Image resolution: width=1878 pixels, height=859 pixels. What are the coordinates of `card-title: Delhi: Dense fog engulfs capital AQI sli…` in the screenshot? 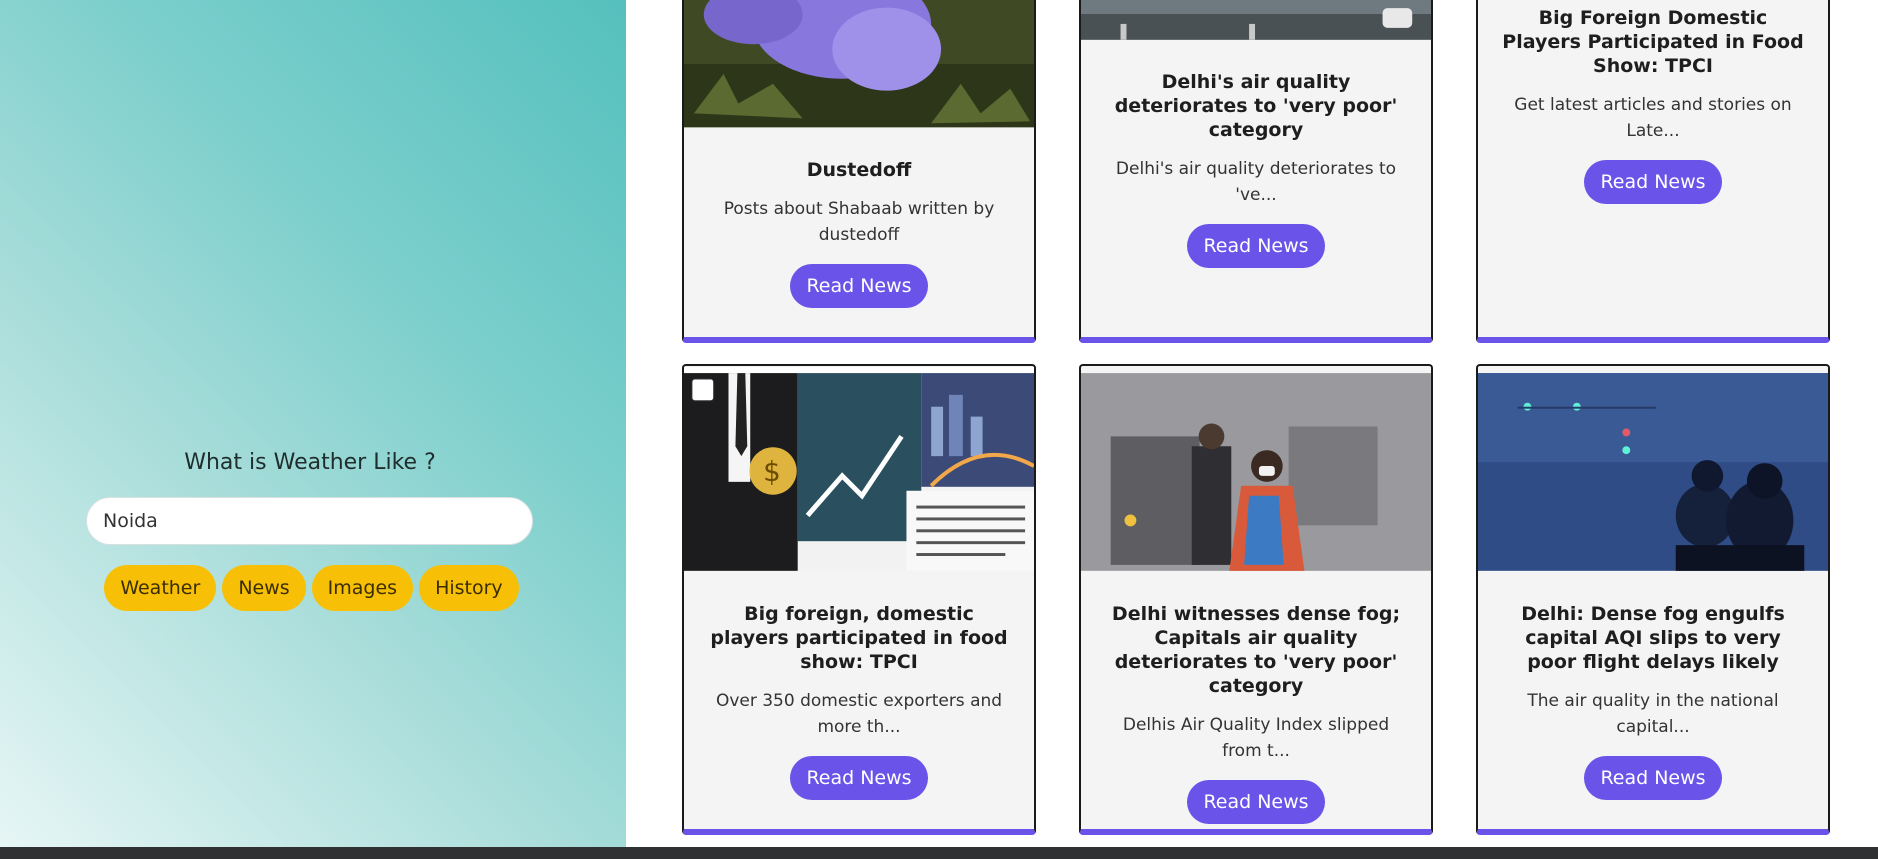 It's located at (1653, 638).